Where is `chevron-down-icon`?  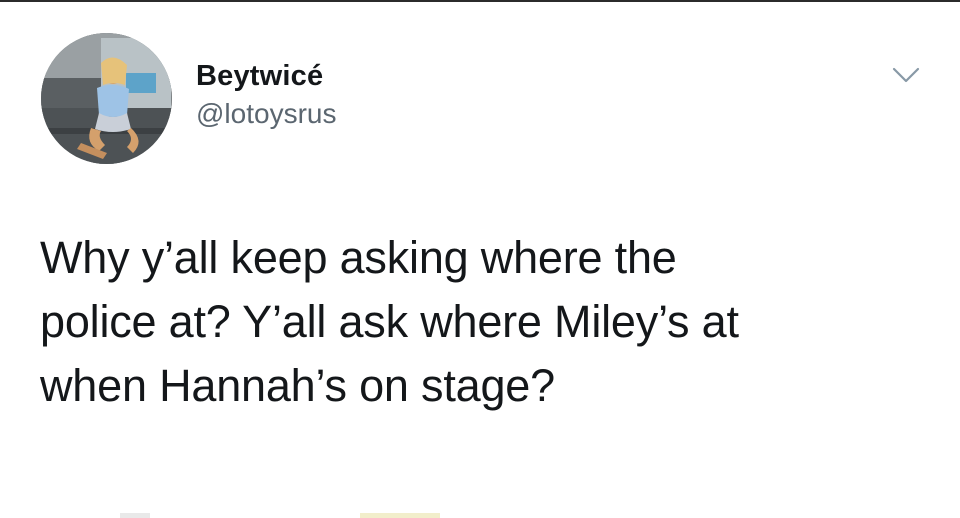
chevron-down-icon is located at coordinates (906, 75).